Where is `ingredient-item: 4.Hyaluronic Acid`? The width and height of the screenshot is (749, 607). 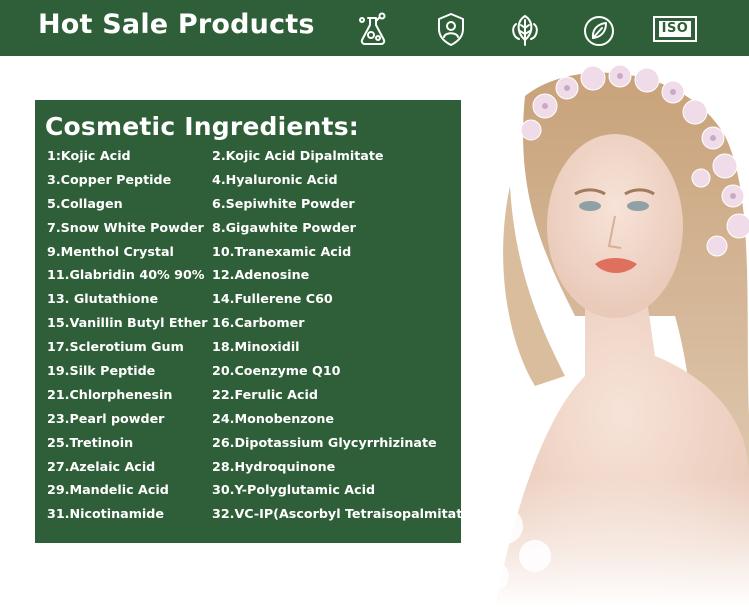
ingredient-item: 4.Hyaluronic Acid is located at coordinates (275, 179).